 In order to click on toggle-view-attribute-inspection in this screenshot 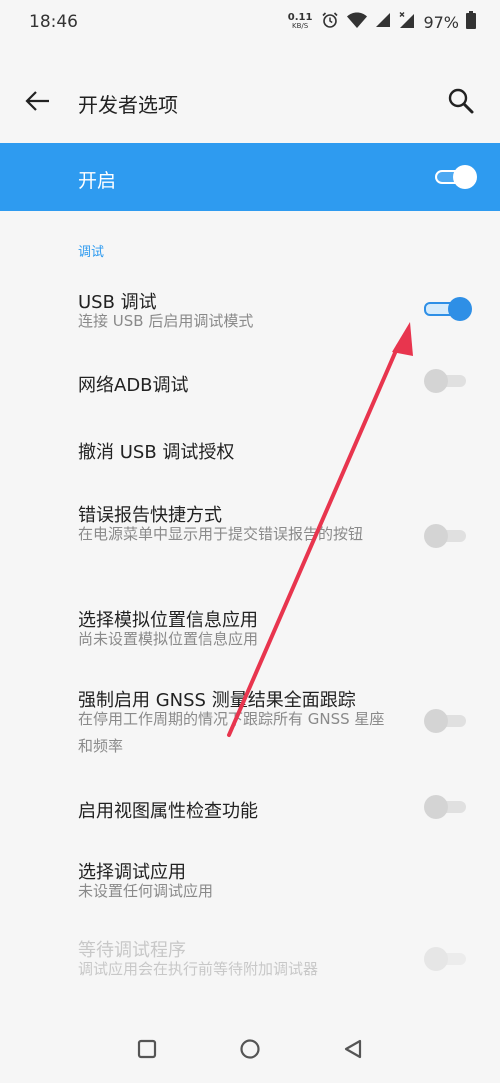, I will do `click(445, 807)`.